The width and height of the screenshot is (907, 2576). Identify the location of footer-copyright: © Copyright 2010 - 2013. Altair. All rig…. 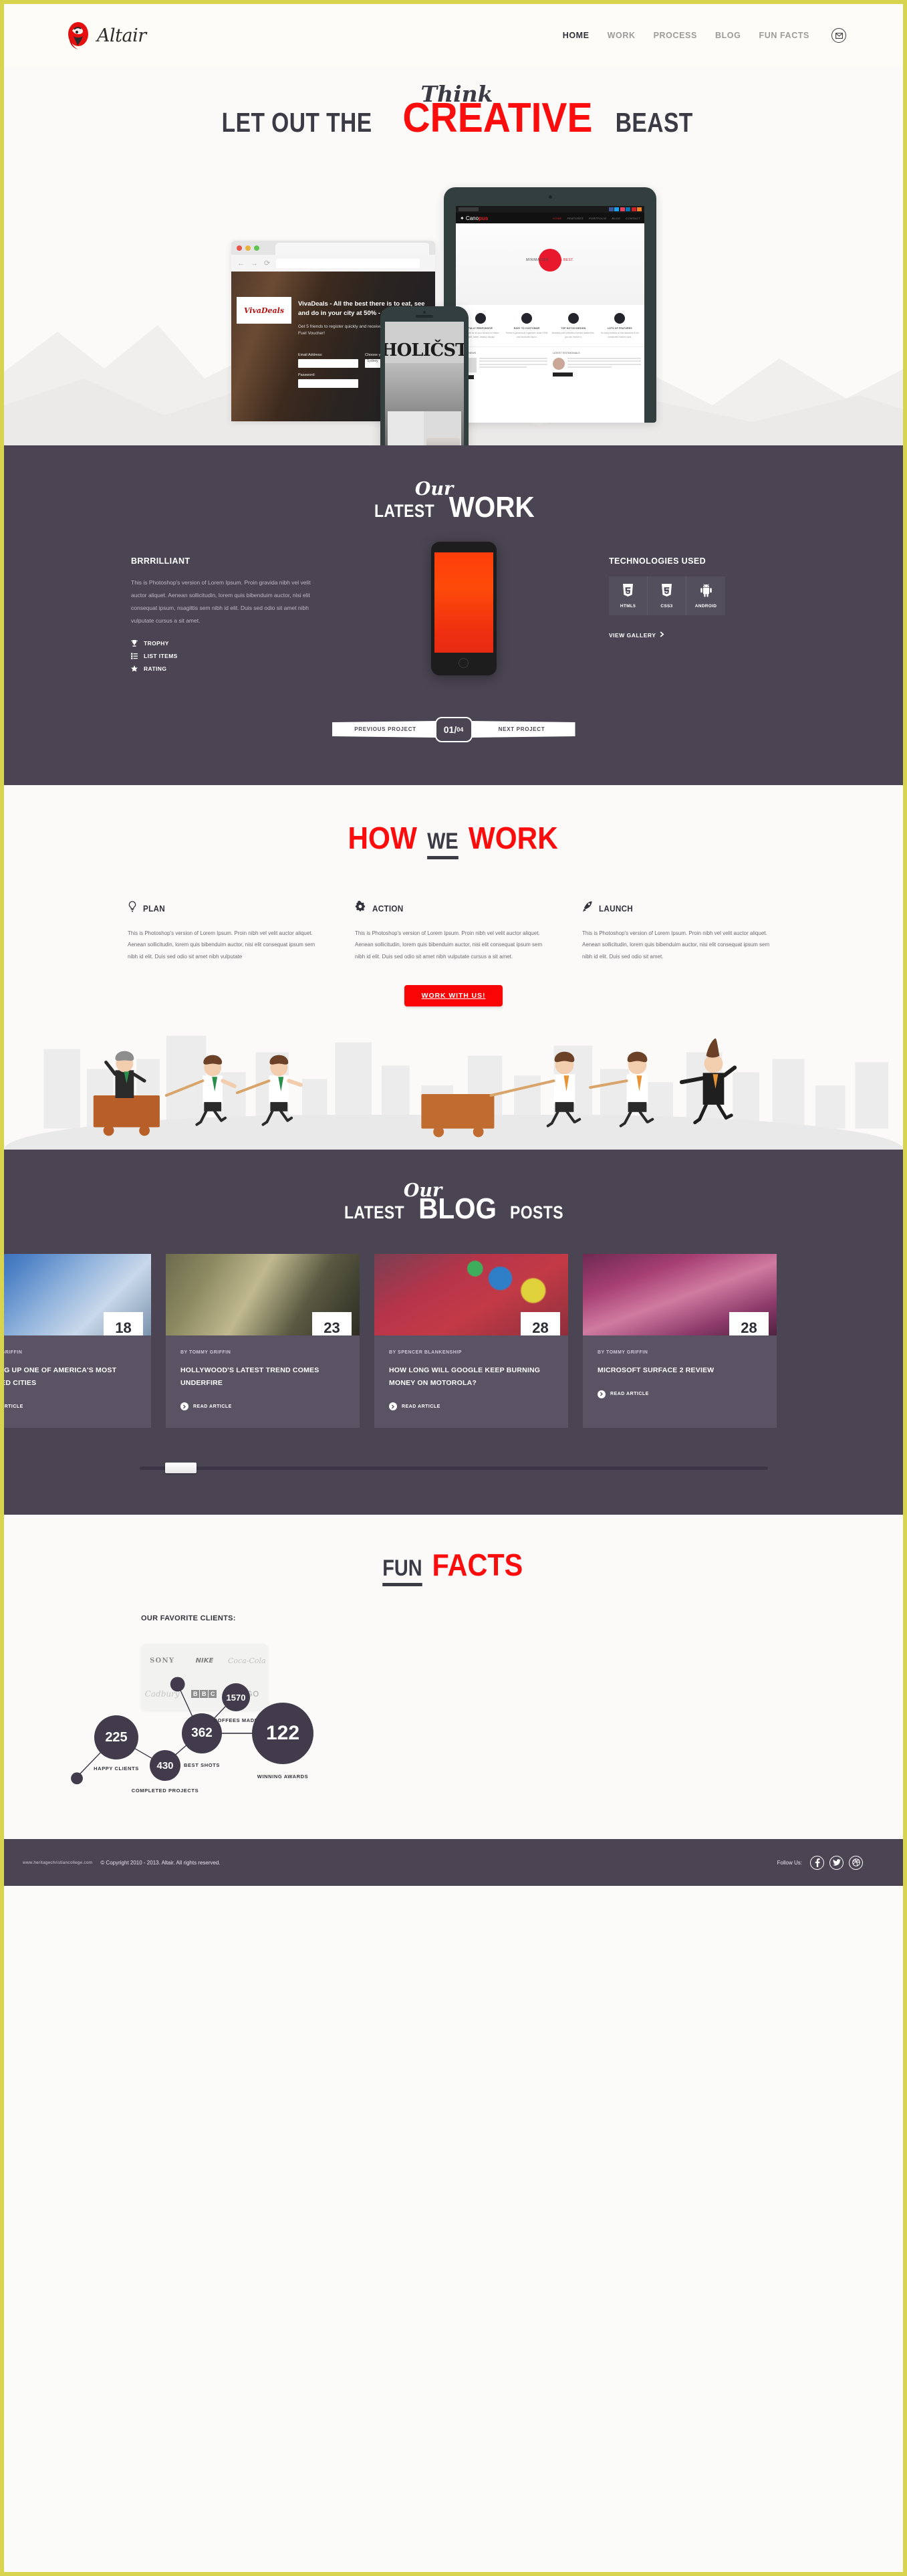
(160, 1862).